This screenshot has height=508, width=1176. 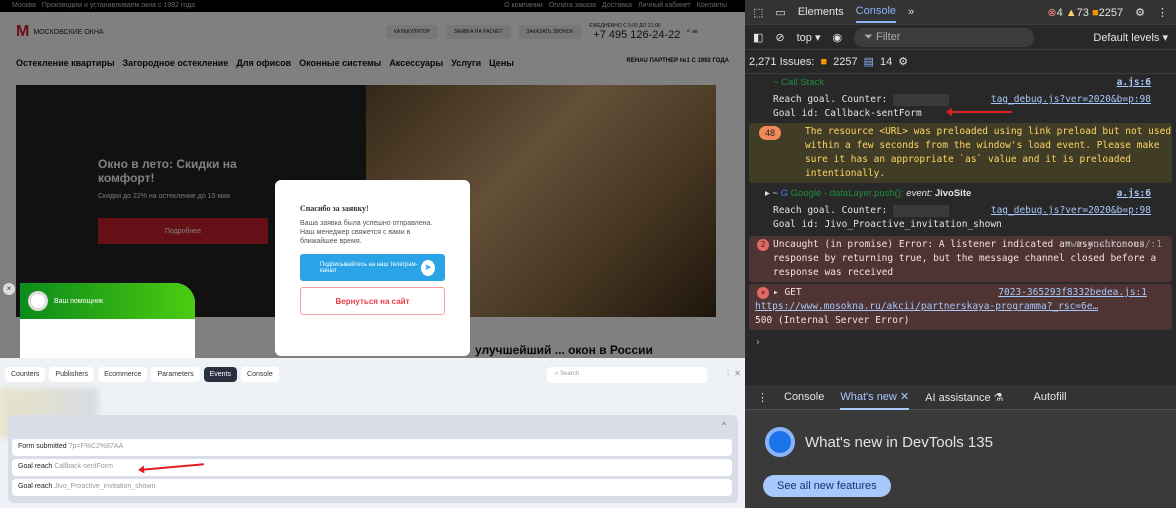 I want to click on source-link: www.mosokna.ru/:1, so click(x=1113, y=245).